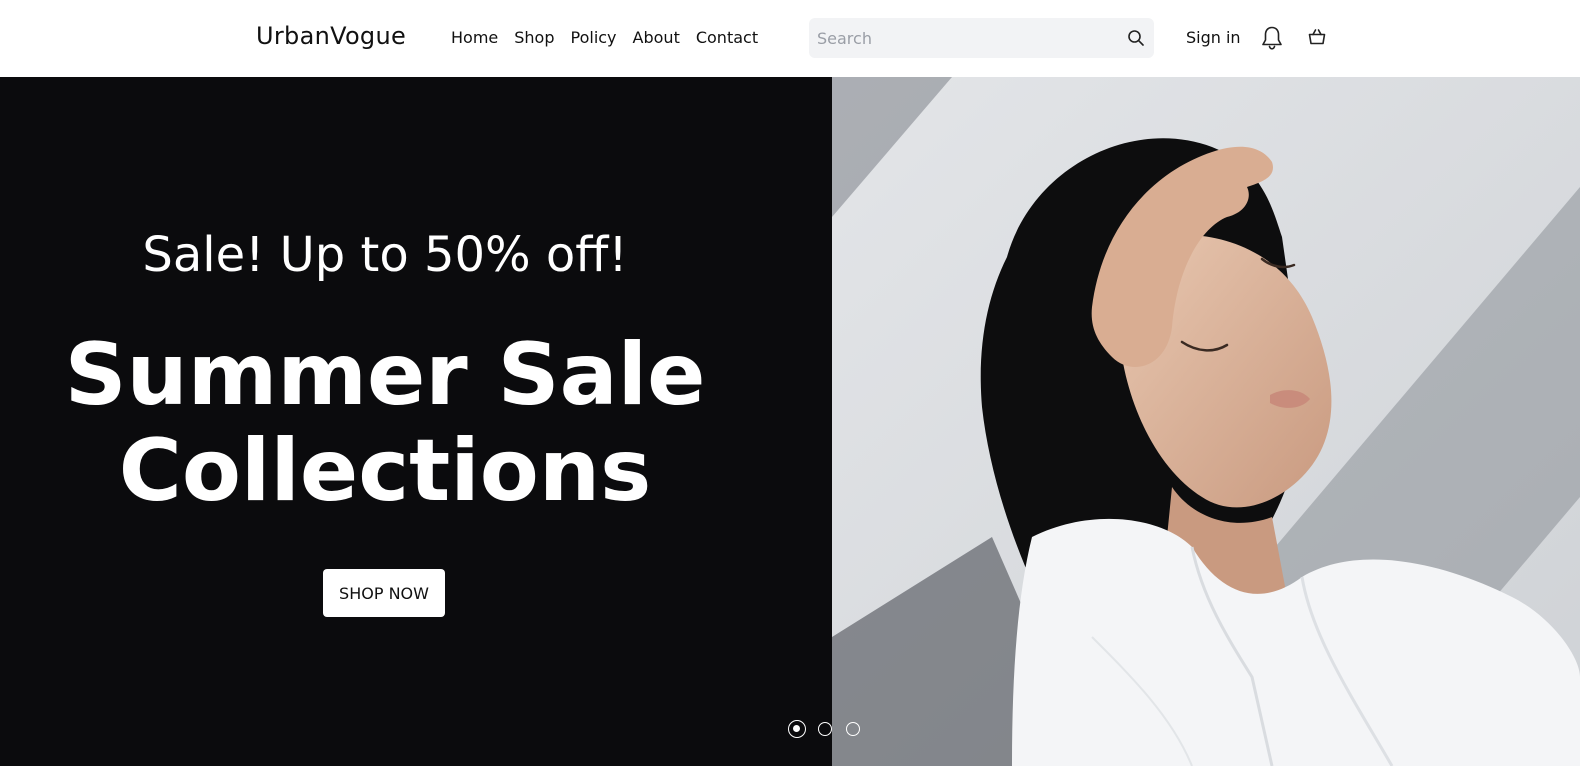  Describe the element at coordinates (1272, 38) in the screenshot. I see `bell-icon` at that location.